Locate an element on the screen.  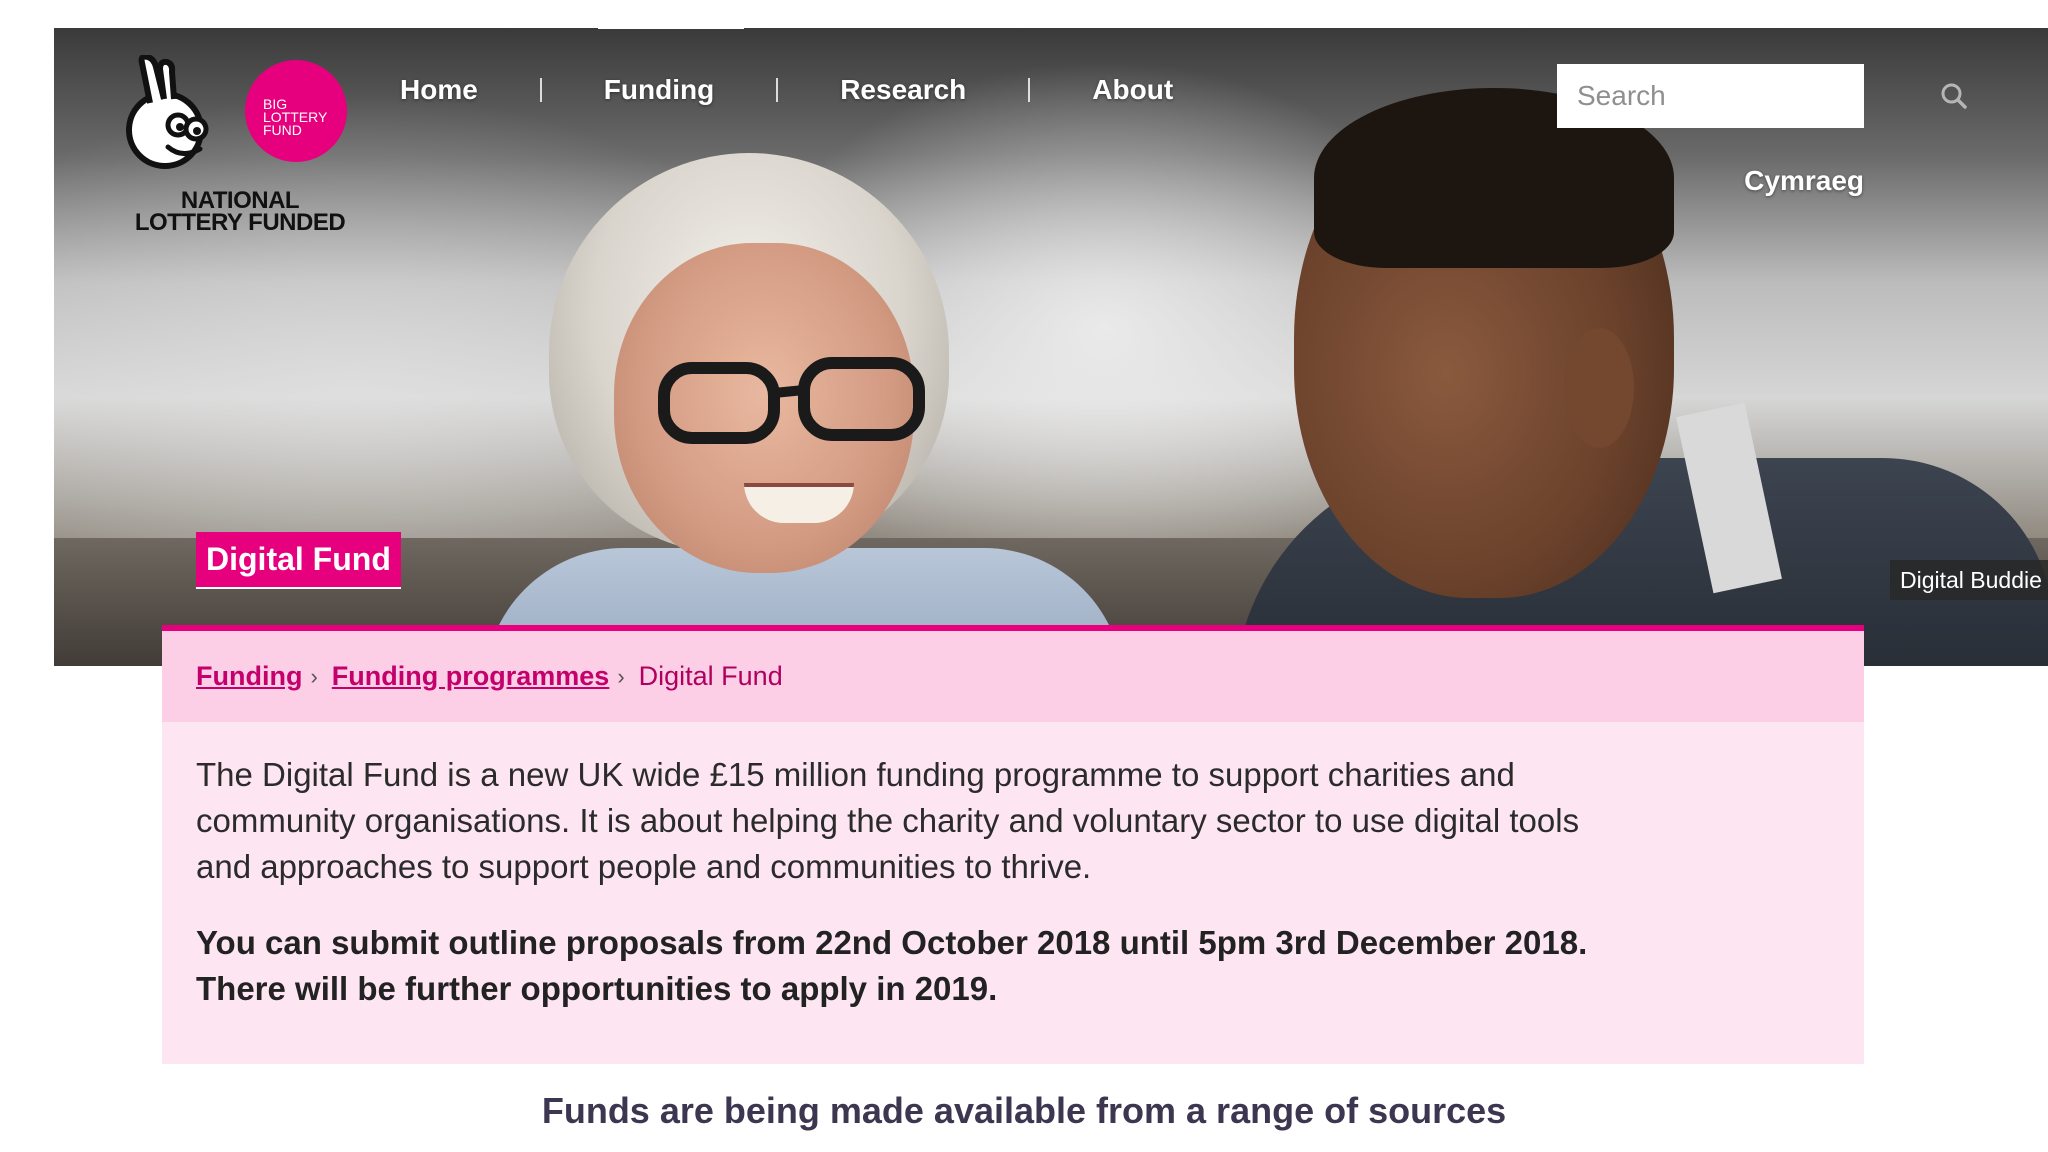
national-lottery-funded-line-2: LOTTERY FUNDED is located at coordinates (240, 222).